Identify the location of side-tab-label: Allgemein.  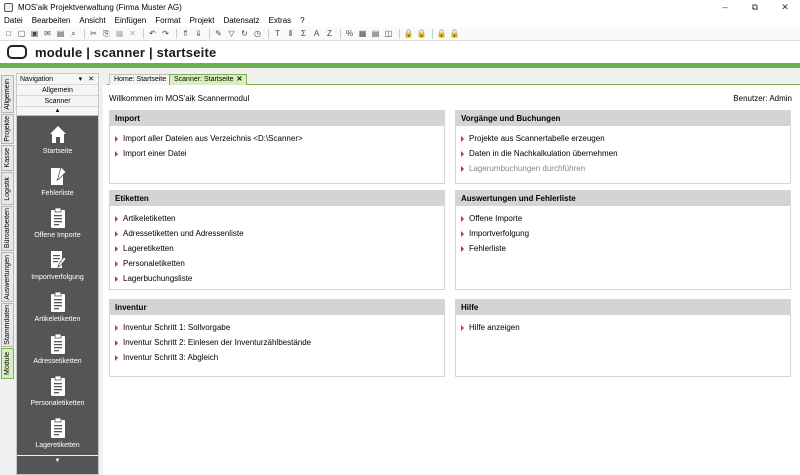
(7, 94).